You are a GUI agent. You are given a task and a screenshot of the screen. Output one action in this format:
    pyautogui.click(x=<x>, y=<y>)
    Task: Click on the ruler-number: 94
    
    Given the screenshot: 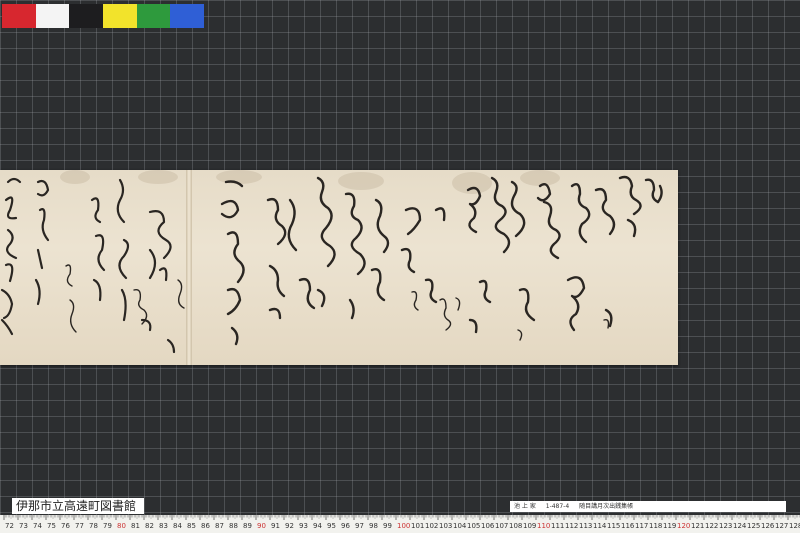 What is the action you would take?
    pyautogui.click(x=317, y=526)
    